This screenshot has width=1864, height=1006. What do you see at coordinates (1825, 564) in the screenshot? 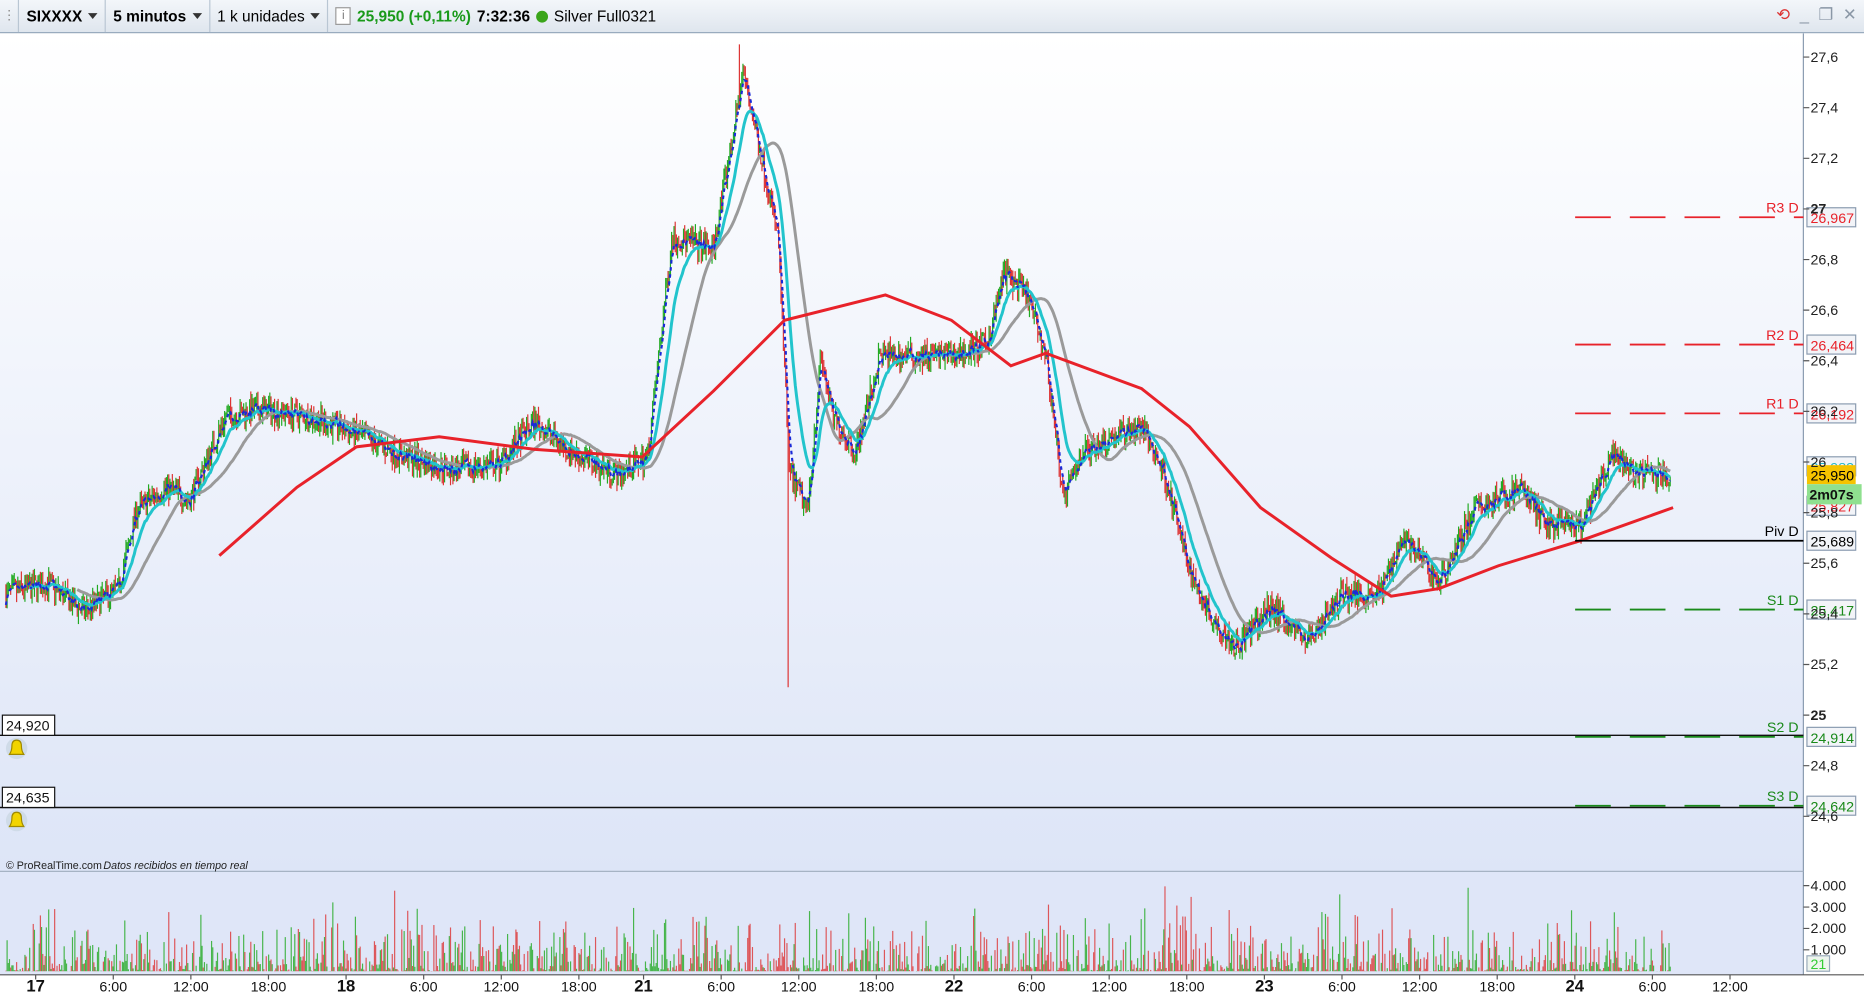
I see `y-tick-label: 25,6` at bounding box center [1825, 564].